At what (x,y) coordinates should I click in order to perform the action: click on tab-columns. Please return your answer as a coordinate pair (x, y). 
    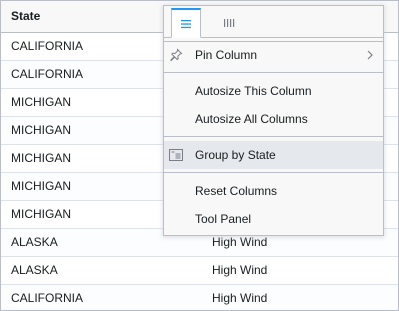
    Looking at the image, I should click on (229, 23).